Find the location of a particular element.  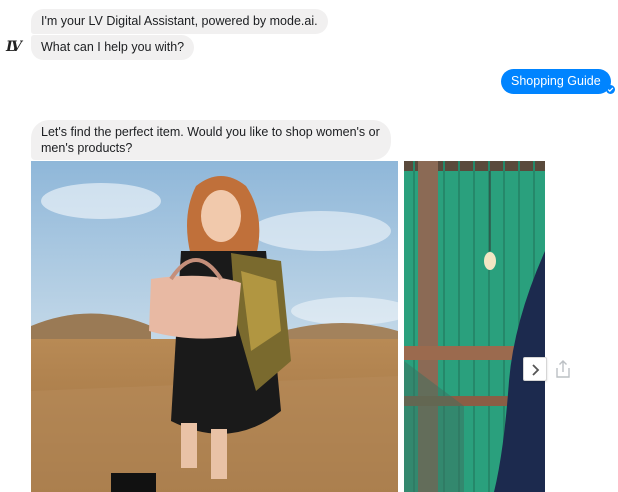

bot-message-question: What can I help you with? is located at coordinates (113, 47).